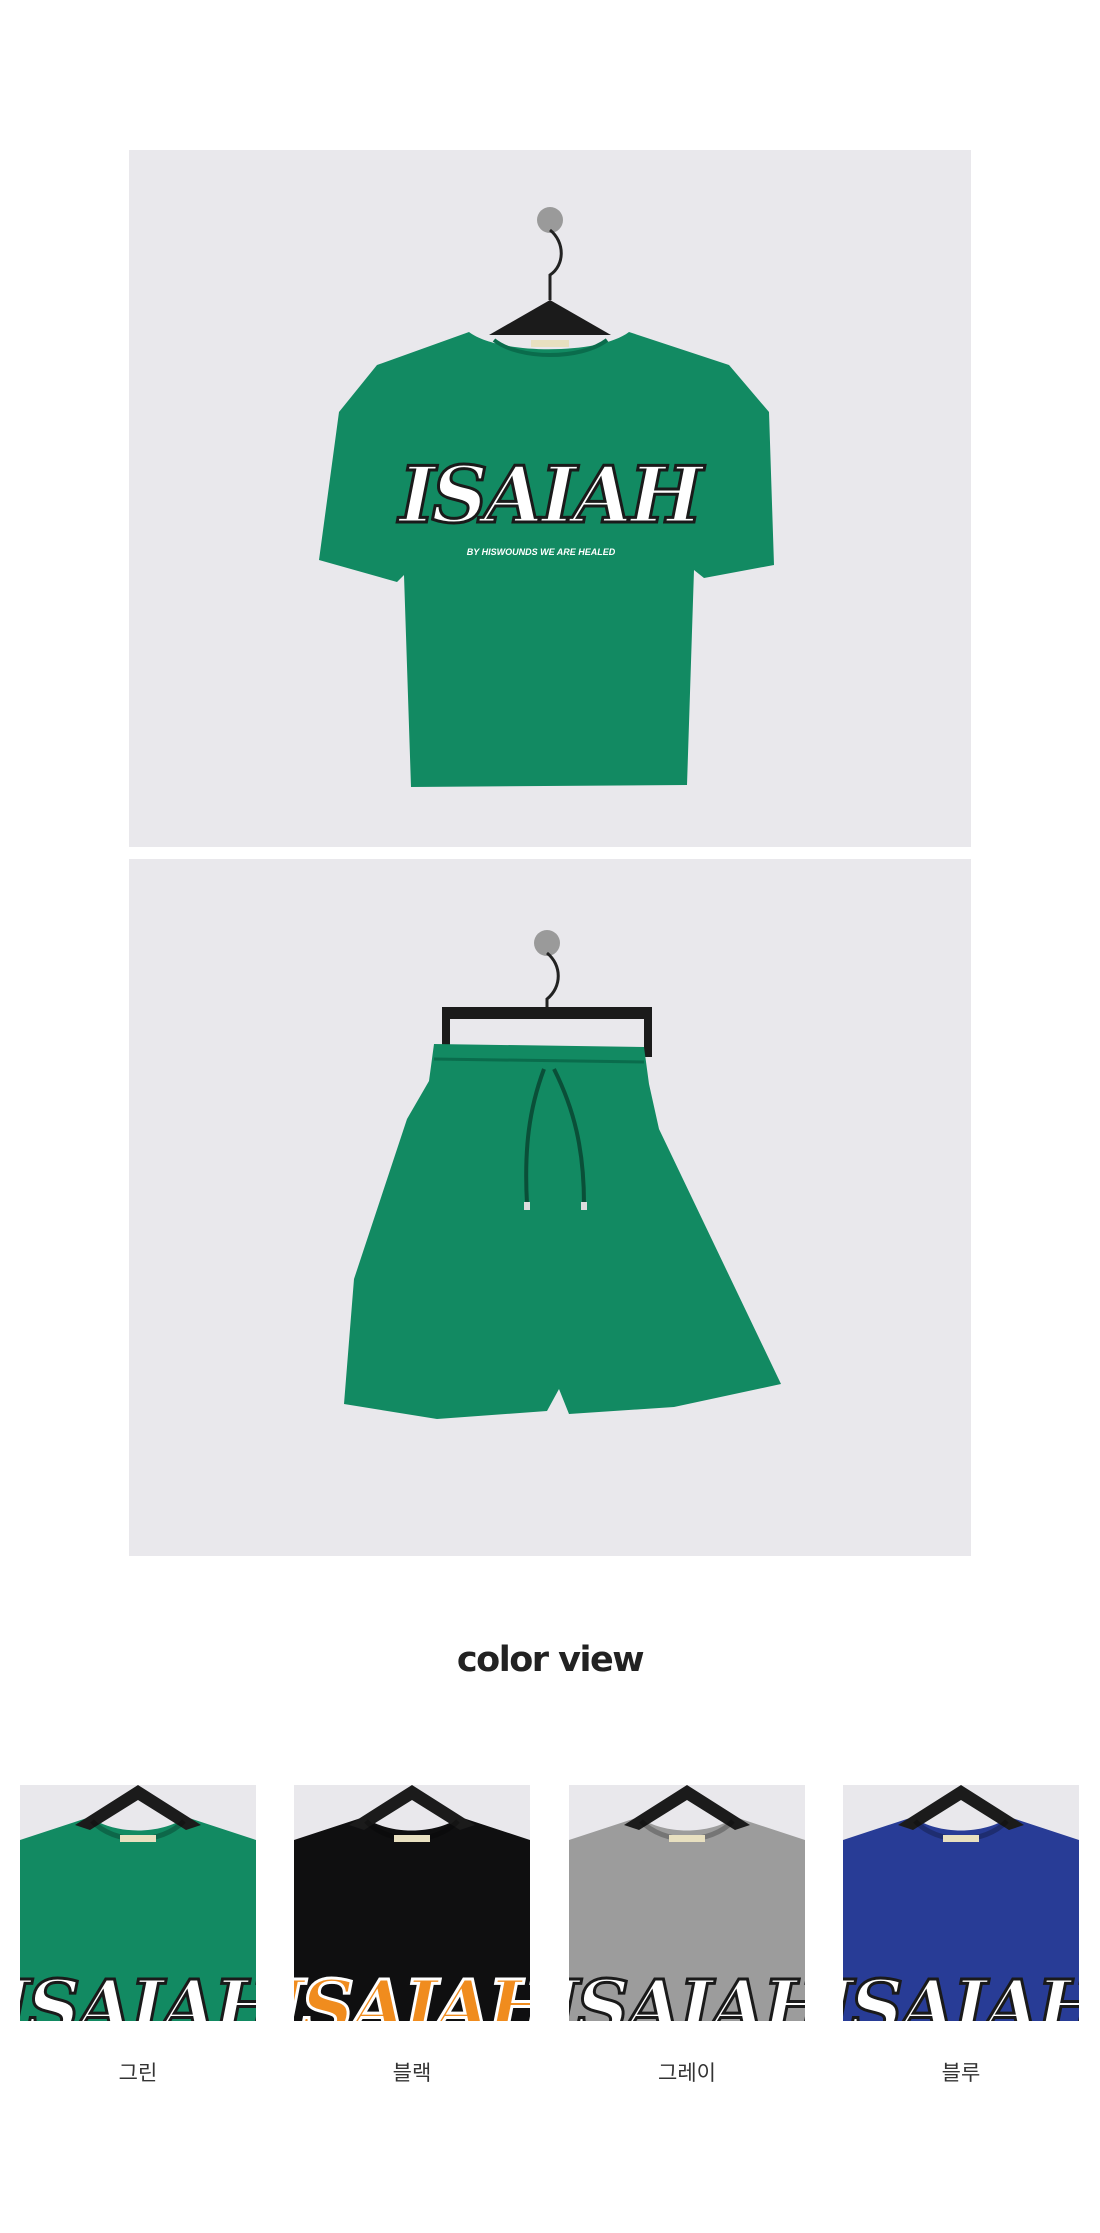 The width and height of the screenshot is (1100, 2233). Describe the element at coordinates (648, 1032) in the screenshot. I see `hanger-clip-right` at that location.